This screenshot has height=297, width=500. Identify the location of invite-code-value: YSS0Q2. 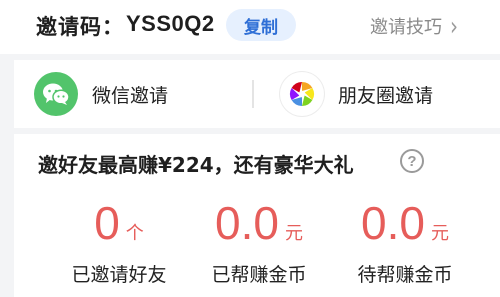
(170, 23).